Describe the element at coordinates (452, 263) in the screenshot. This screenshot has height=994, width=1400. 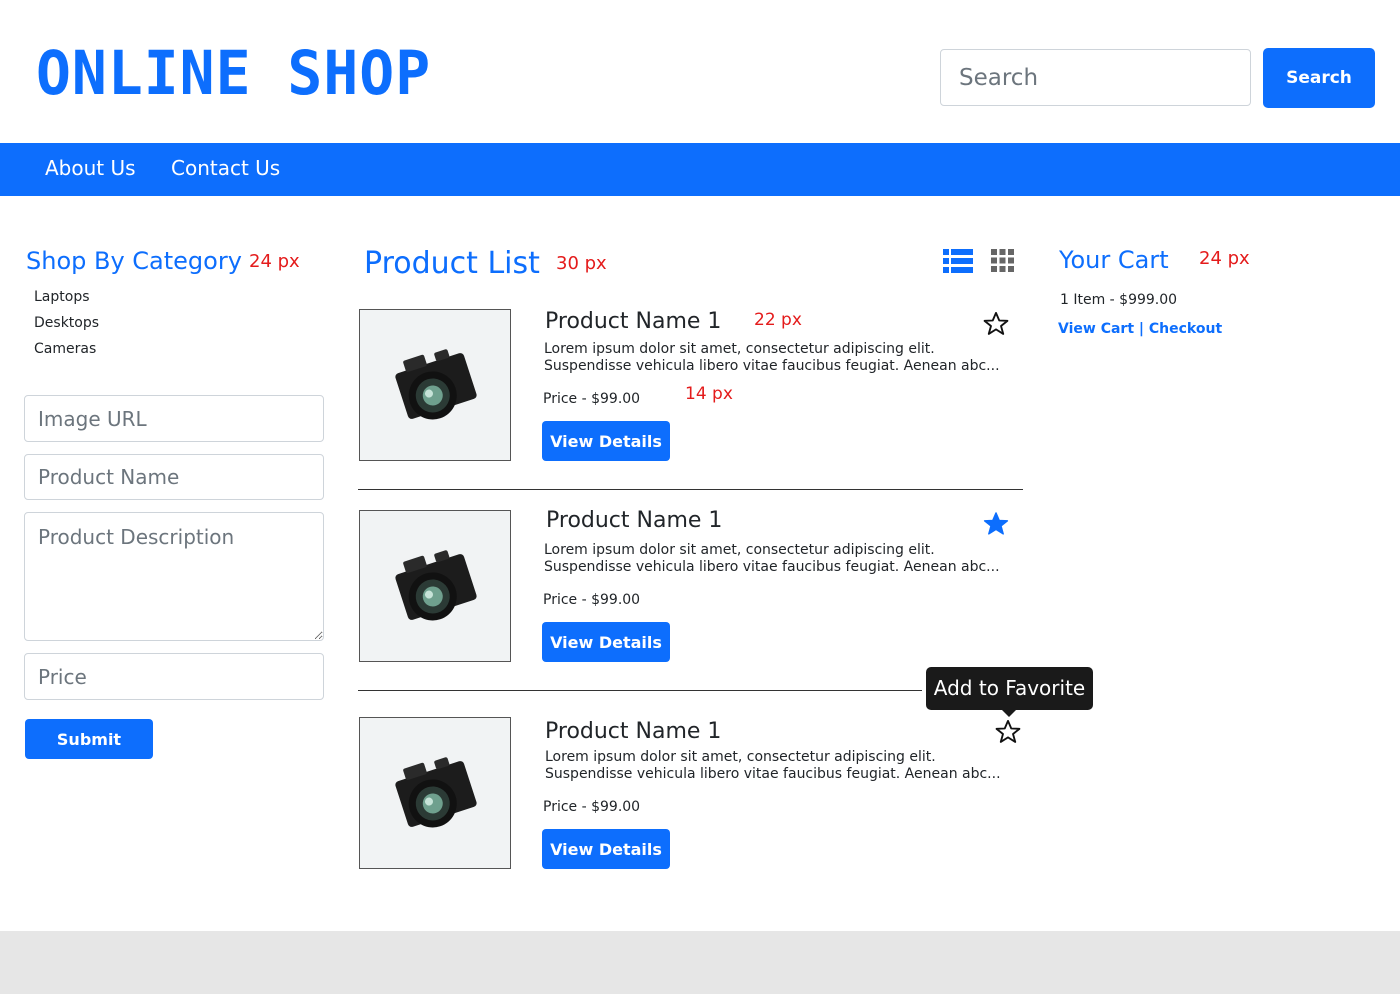
I see `product-list-title: Product List` at that location.